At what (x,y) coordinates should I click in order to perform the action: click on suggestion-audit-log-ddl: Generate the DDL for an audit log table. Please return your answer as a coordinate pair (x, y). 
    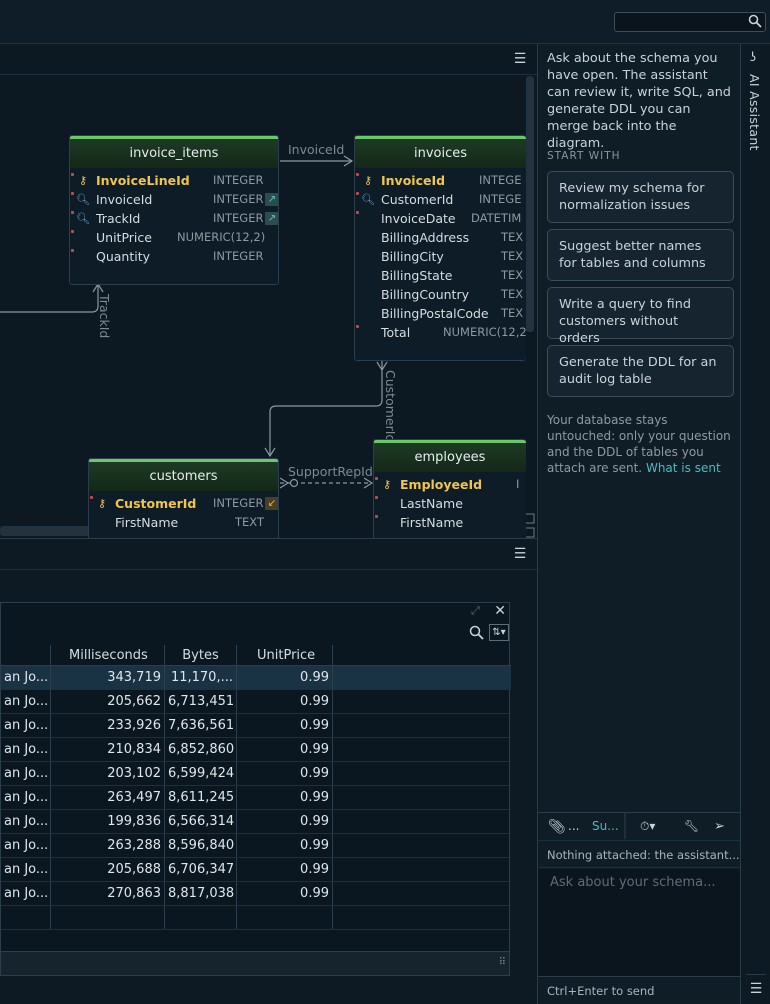
    Looking at the image, I should click on (640, 371).